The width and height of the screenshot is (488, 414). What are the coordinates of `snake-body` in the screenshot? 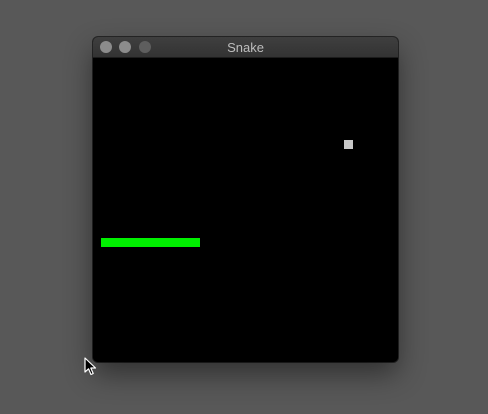 It's located at (150, 242).